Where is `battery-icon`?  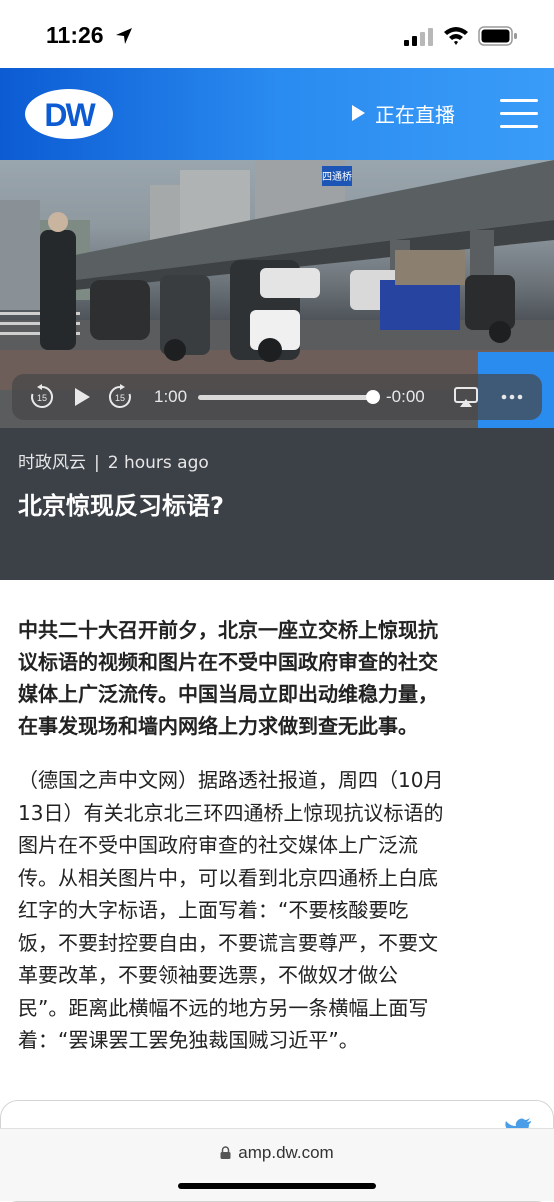 battery-icon is located at coordinates (497, 36).